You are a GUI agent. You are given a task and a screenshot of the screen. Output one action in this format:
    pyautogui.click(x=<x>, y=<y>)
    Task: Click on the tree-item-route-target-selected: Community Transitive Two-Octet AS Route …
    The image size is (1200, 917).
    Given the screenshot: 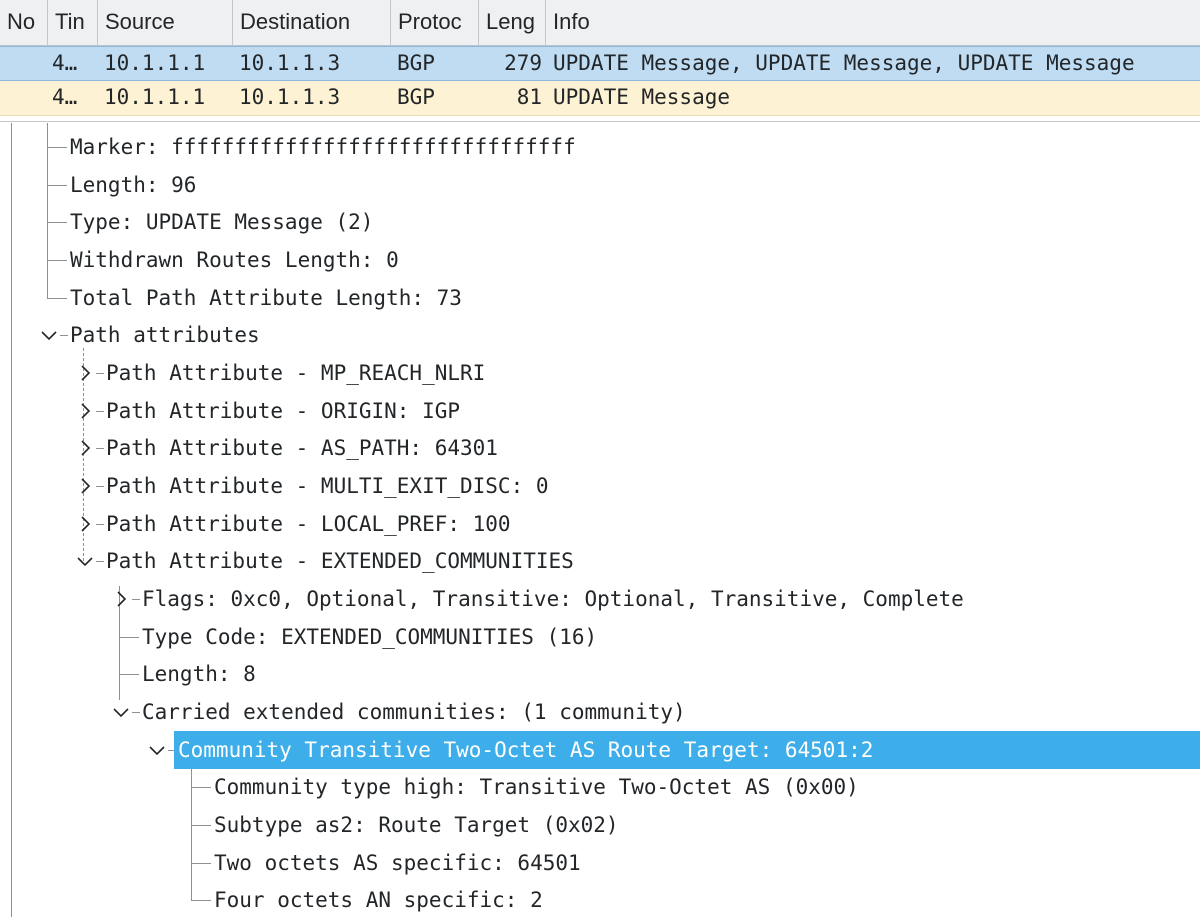 What is the action you would take?
    pyautogui.click(x=687, y=750)
    